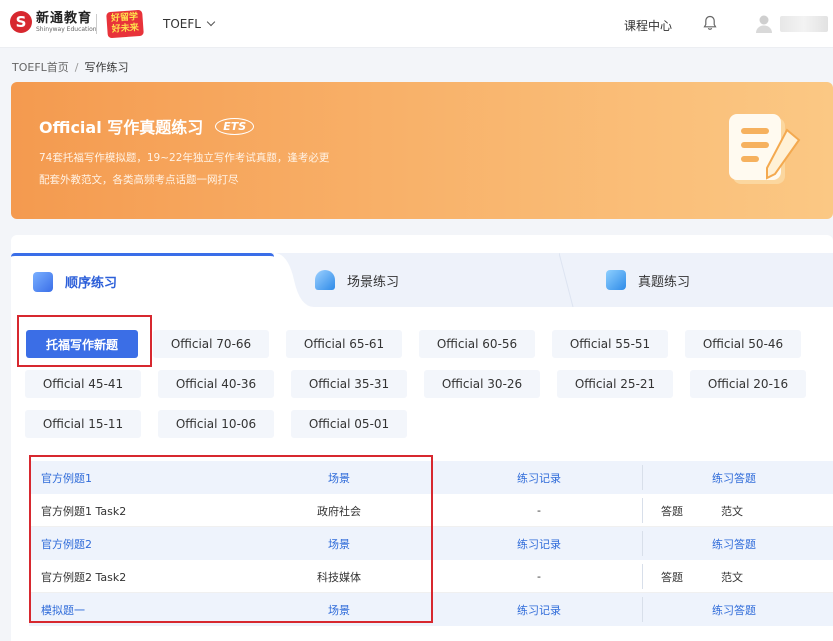 The width and height of the screenshot is (833, 641). What do you see at coordinates (764, 24) in the screenshot?
I see `avatar-icon` at bounding box center [764, 24].